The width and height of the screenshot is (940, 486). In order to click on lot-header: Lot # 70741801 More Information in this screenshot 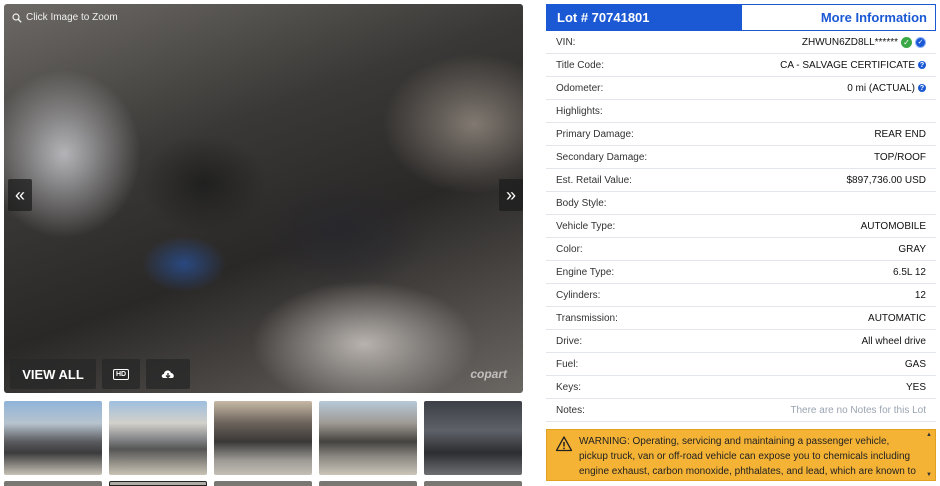, I will do `click(741, 17)`.